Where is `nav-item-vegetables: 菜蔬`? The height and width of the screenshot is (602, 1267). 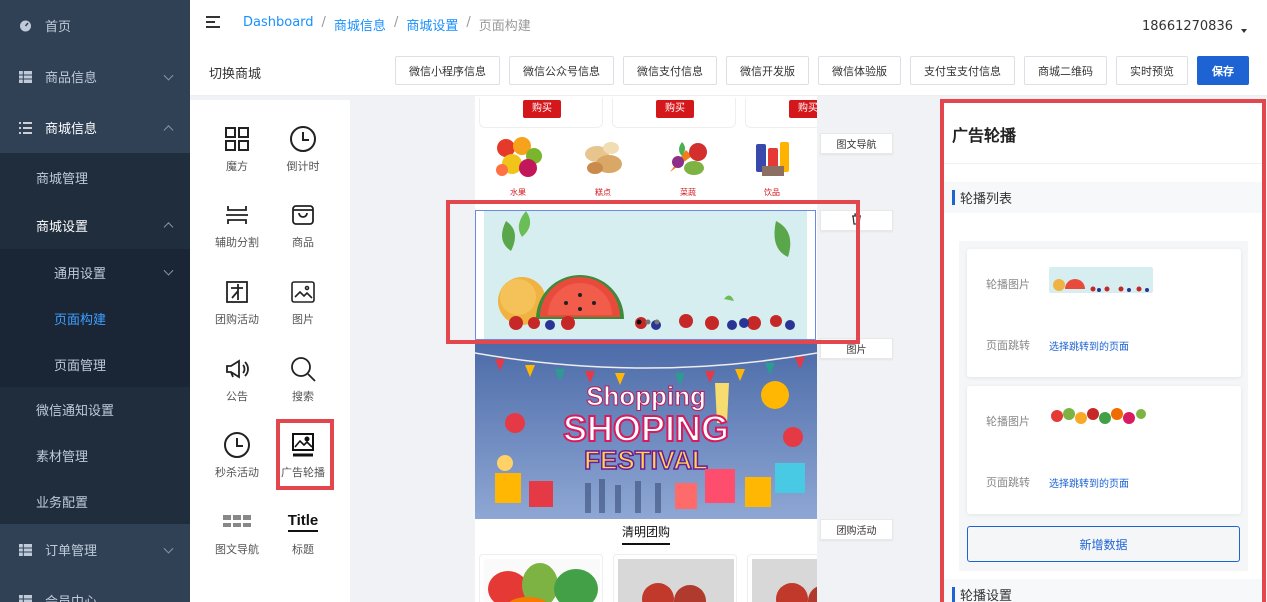
nav-item-vegetables: 菜蔬 is located at coordinates (688, 165).